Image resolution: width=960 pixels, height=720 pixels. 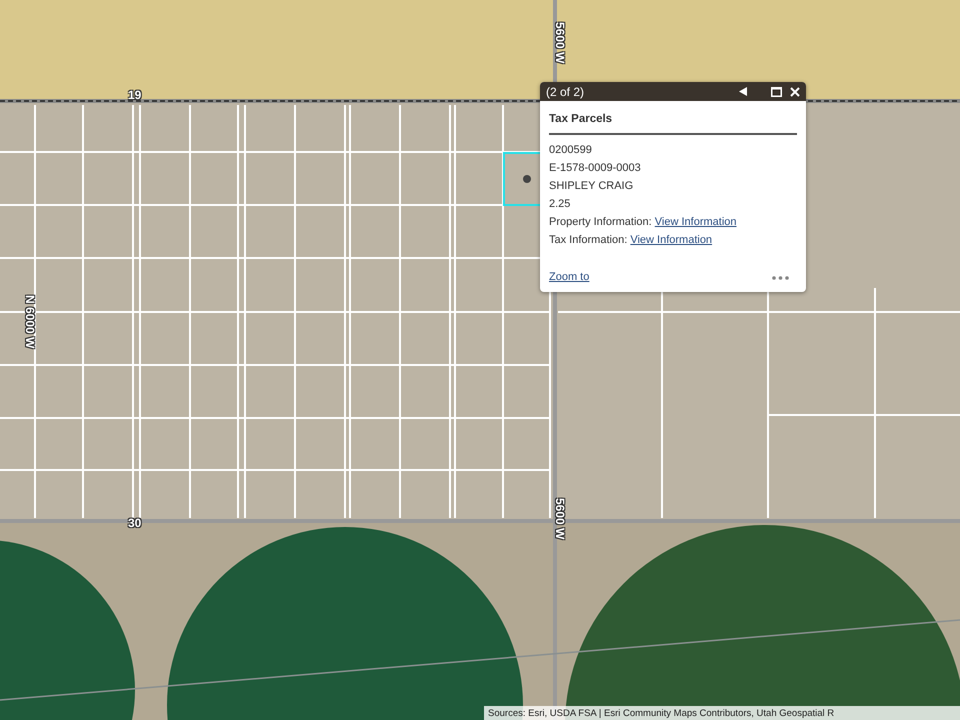 What do you see at coordinates (595, 168) in the screenshot?
I see `attribute-value: E-1578-0009-0003` at bounding box center [595, 168].